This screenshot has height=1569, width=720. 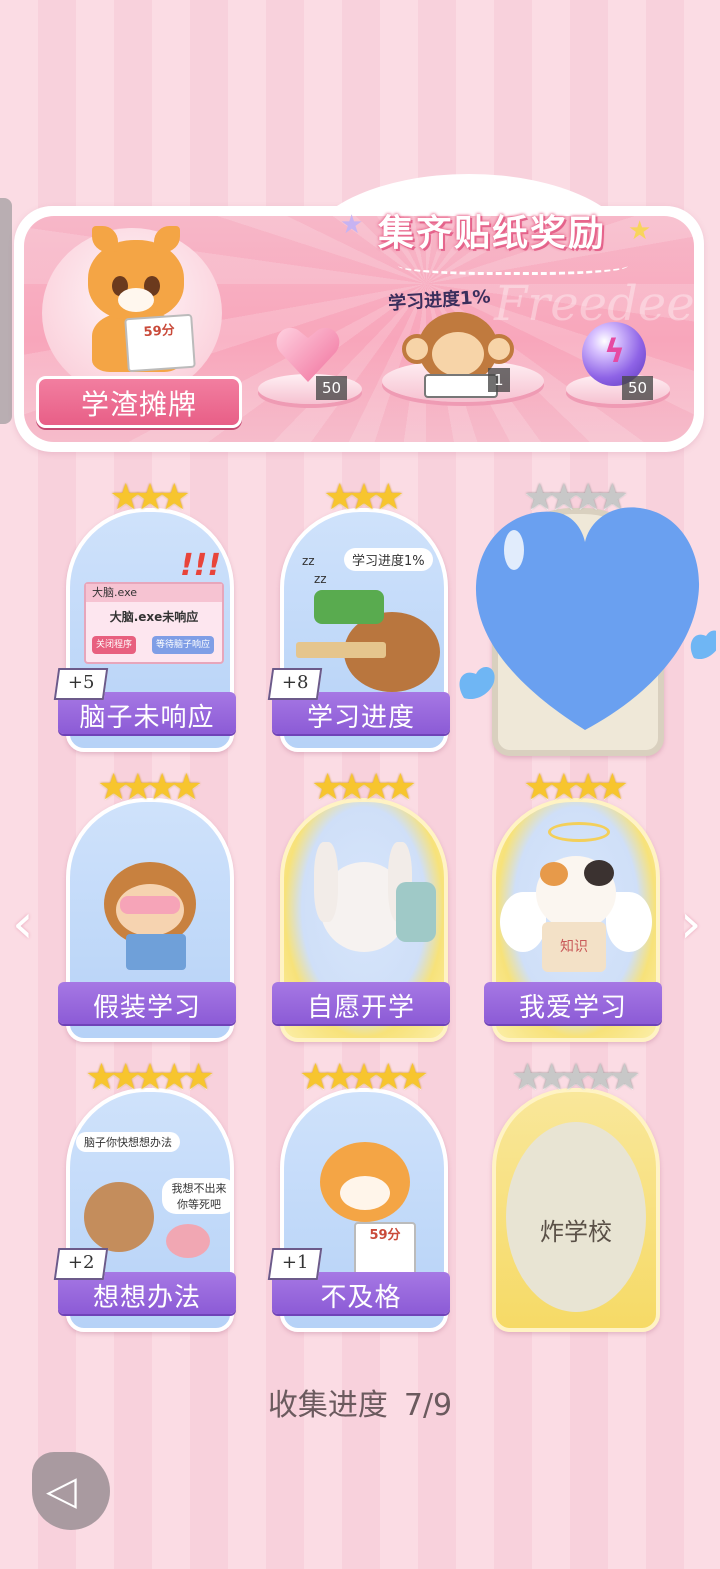 I want to click on count-badge: +5, so click(x=81, y=684).